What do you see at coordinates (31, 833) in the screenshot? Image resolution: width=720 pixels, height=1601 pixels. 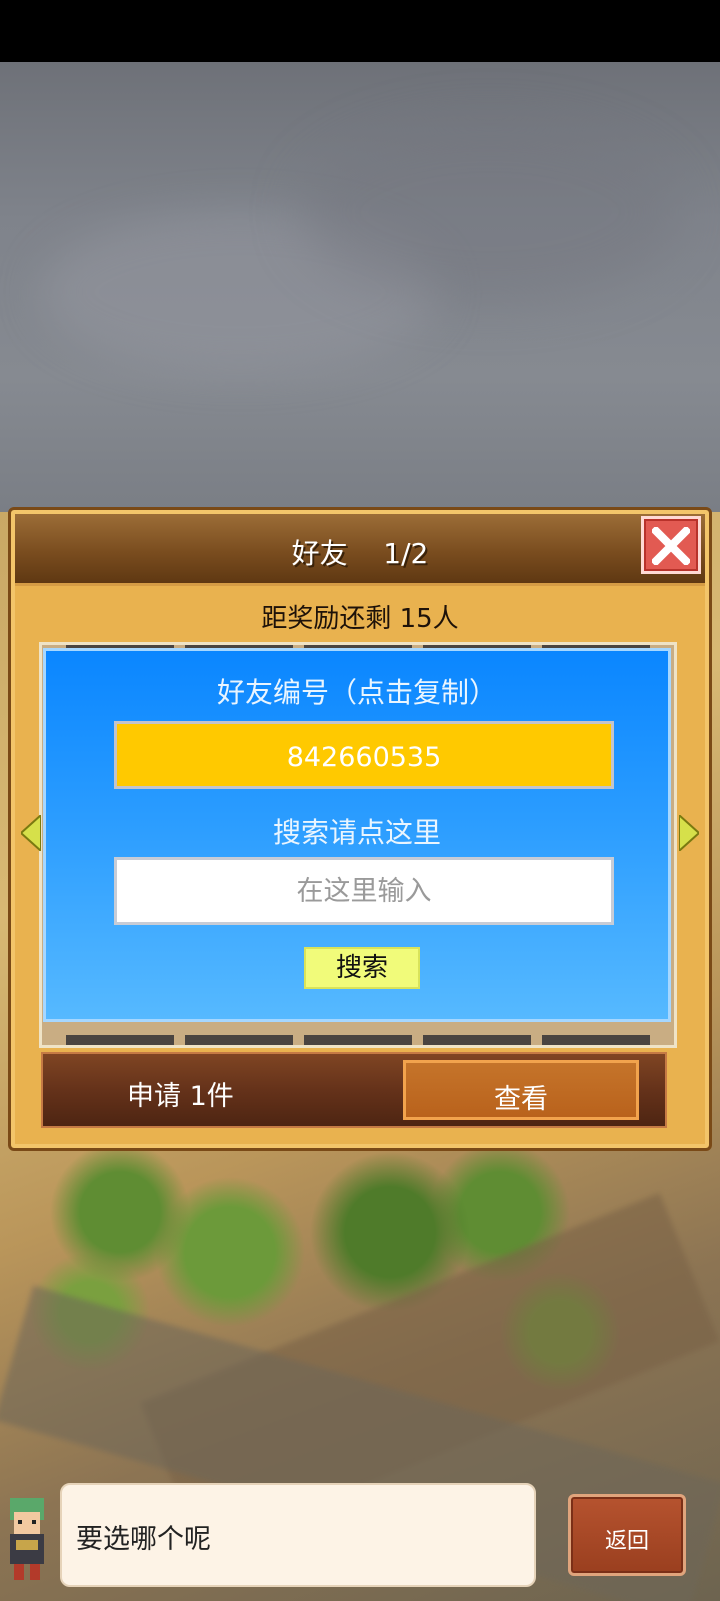 I see `arrow-left-icon` at bounding box center [31, 833].